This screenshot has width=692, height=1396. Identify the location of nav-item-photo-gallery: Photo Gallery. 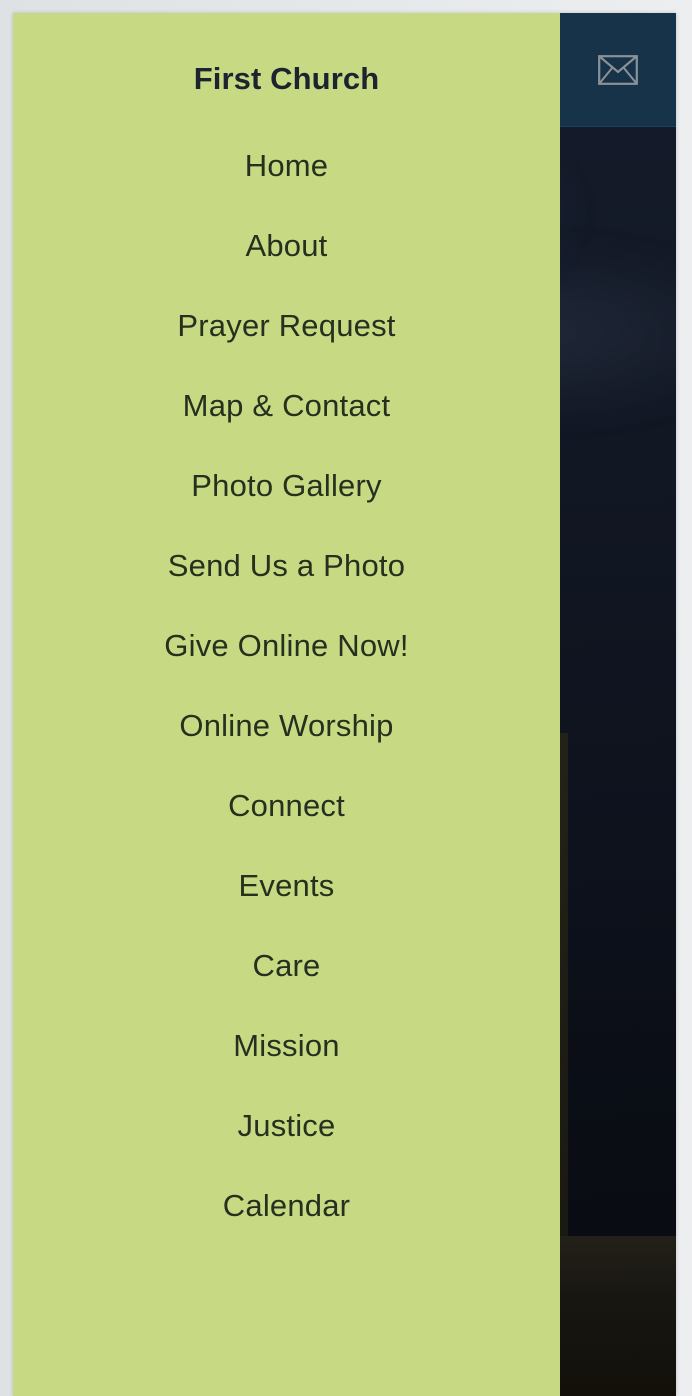
(286, 485).